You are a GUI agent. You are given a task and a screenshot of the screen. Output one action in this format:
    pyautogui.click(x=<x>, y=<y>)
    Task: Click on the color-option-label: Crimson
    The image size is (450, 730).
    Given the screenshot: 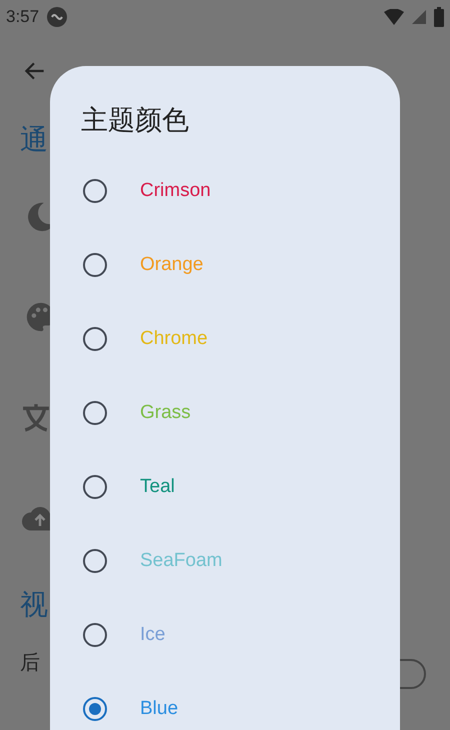 What is the action you would take?
    pyautogui.click(x=175, y=191)
    